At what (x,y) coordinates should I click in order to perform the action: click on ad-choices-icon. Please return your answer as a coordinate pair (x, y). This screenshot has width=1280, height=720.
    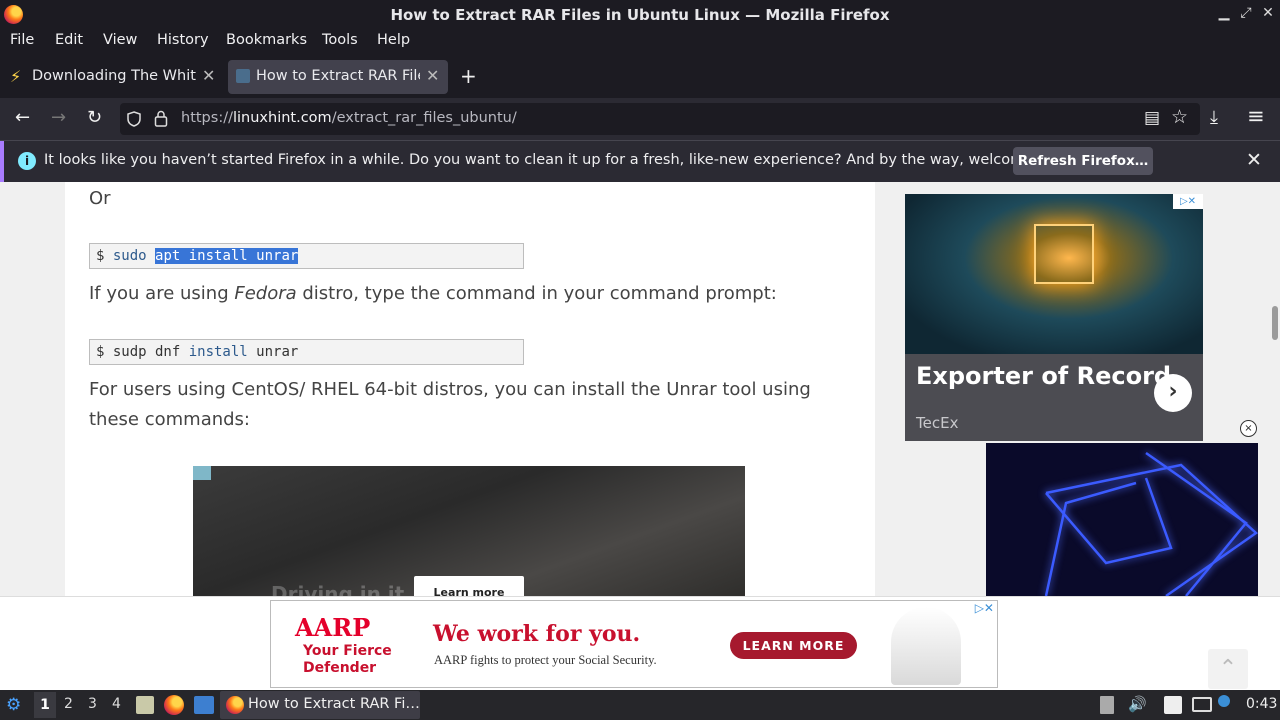
    Looking at the image, I should click on (202, 473).